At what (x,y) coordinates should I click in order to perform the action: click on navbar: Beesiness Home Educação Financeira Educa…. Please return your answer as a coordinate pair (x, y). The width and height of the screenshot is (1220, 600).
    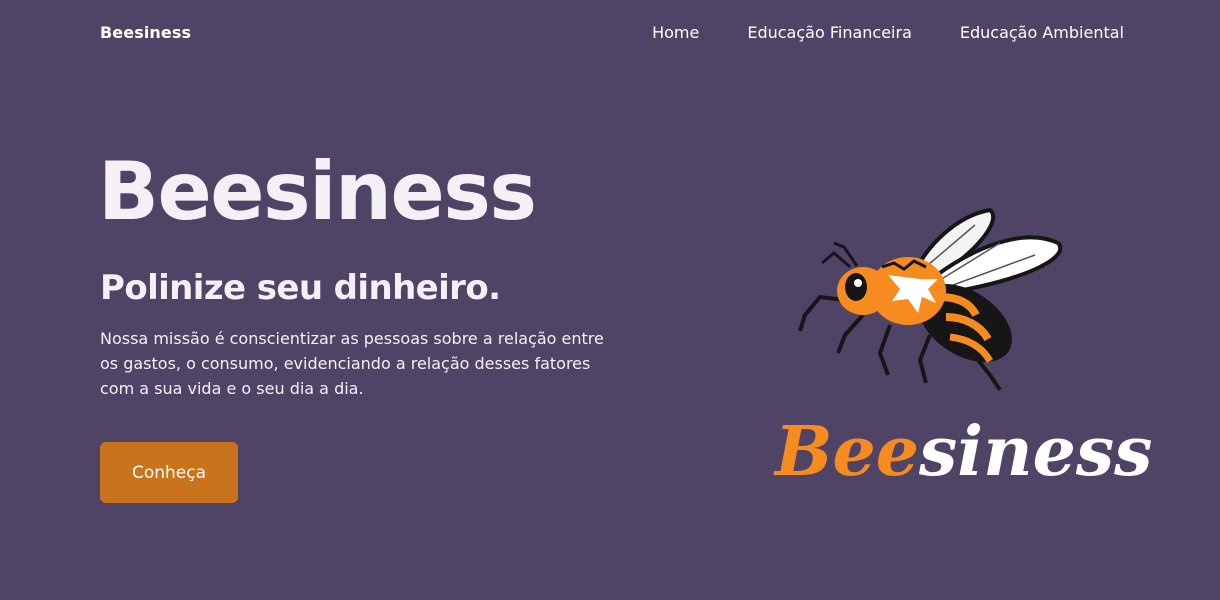
    Looking at the image, I should click on (610, 34).